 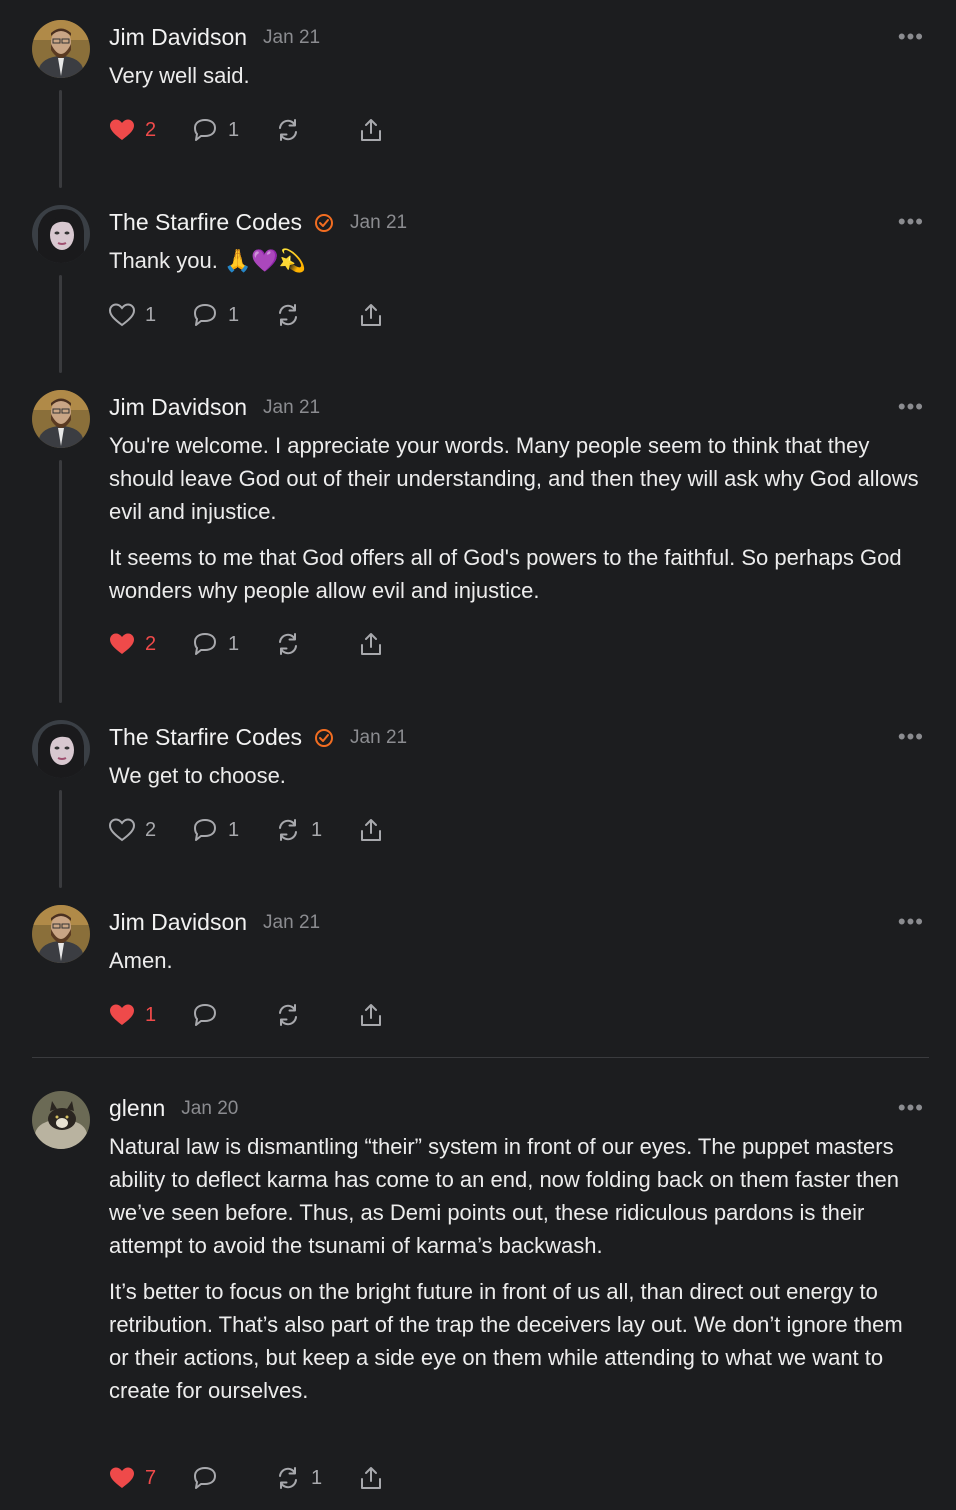 What do you see at coordinates (514, 782) in the screenshot?
I see `comment-body: We get to choose.` at bounding box center [514, 782].